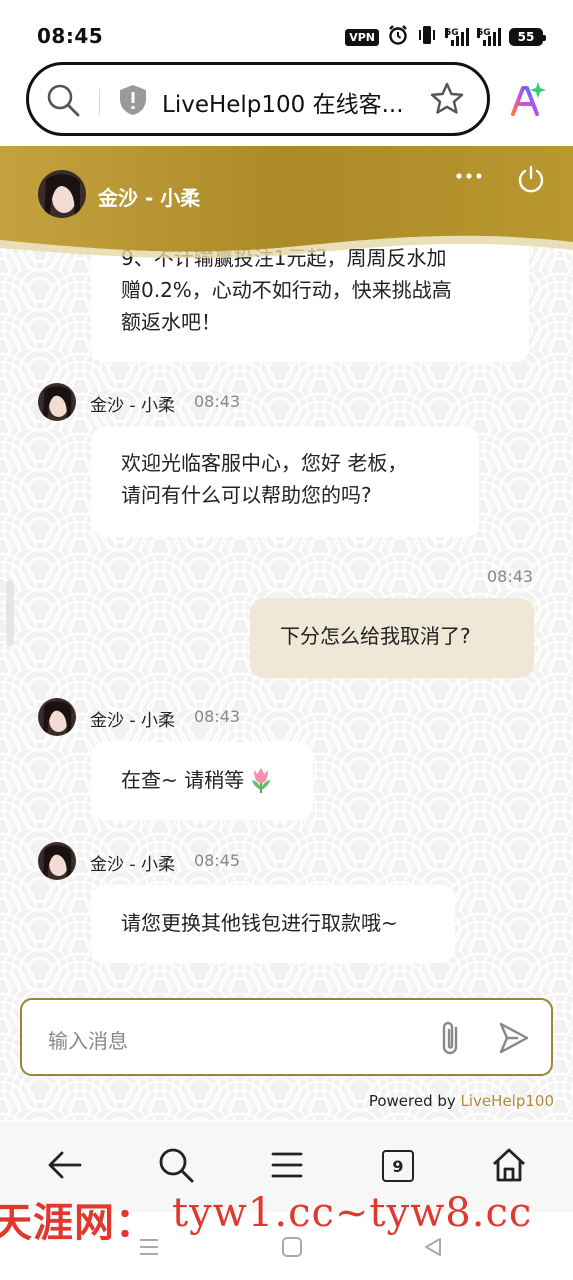 The image size is (573, 1280). Describe the element at coordinates (527, 37) in the screenshot. I see `battery-icon: 55` at that location.